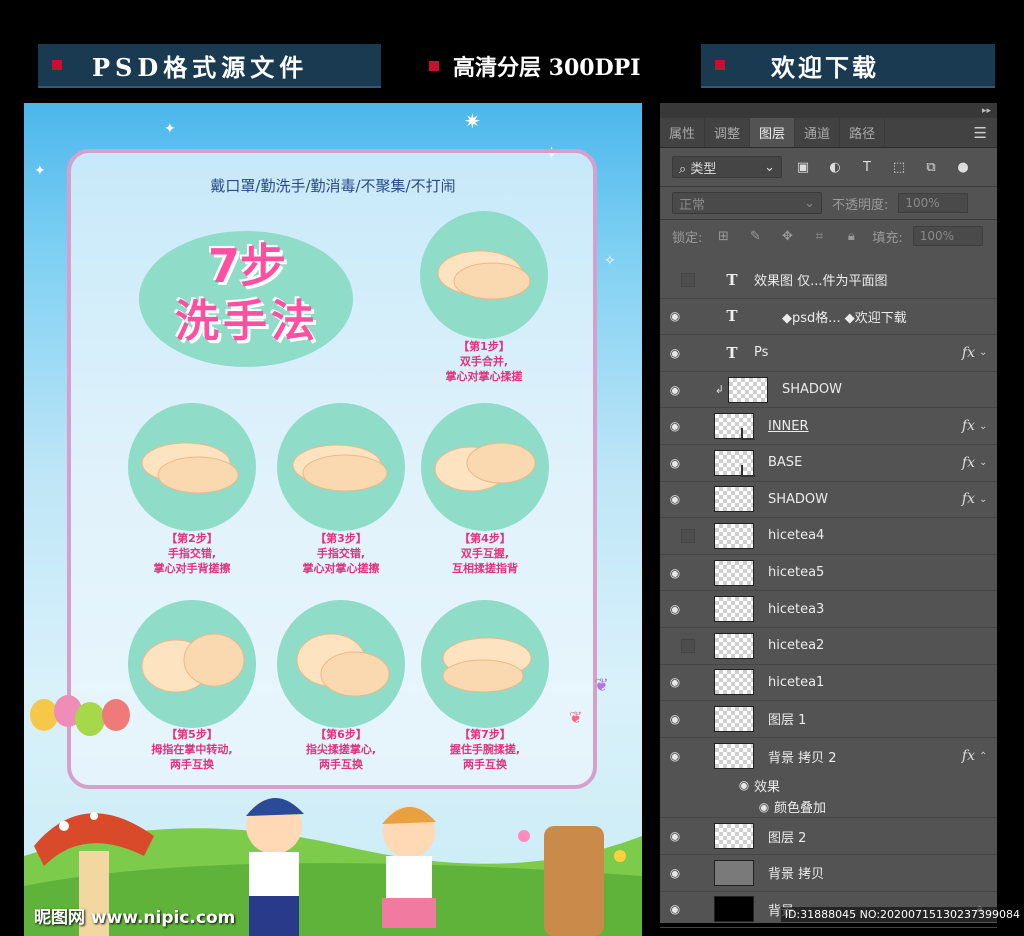 Image resolution: width=1024 pixels, height=936 pixels. I want to click on layer-row: ◉ 背景 拷贝 2 fx ⌃, so click(828, 756).